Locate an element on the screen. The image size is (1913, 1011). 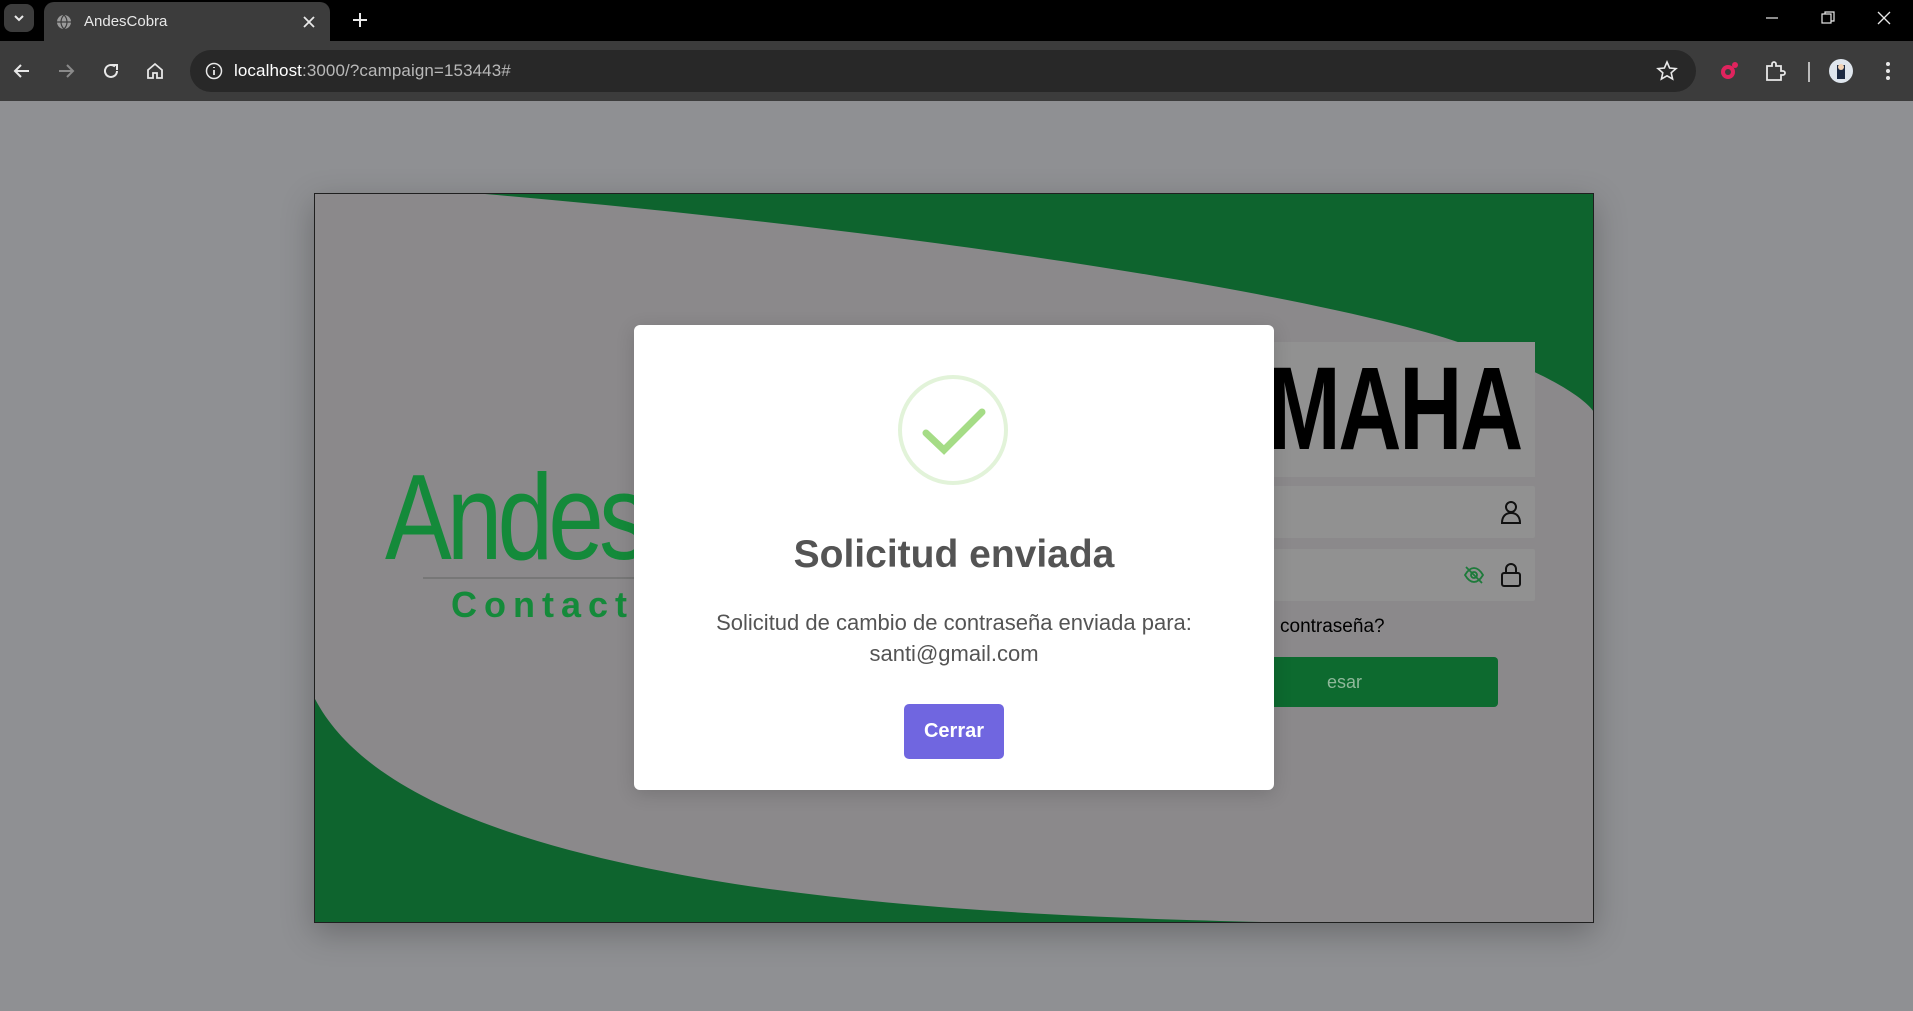
minimize-icon is located at coordinates (1772, 18).